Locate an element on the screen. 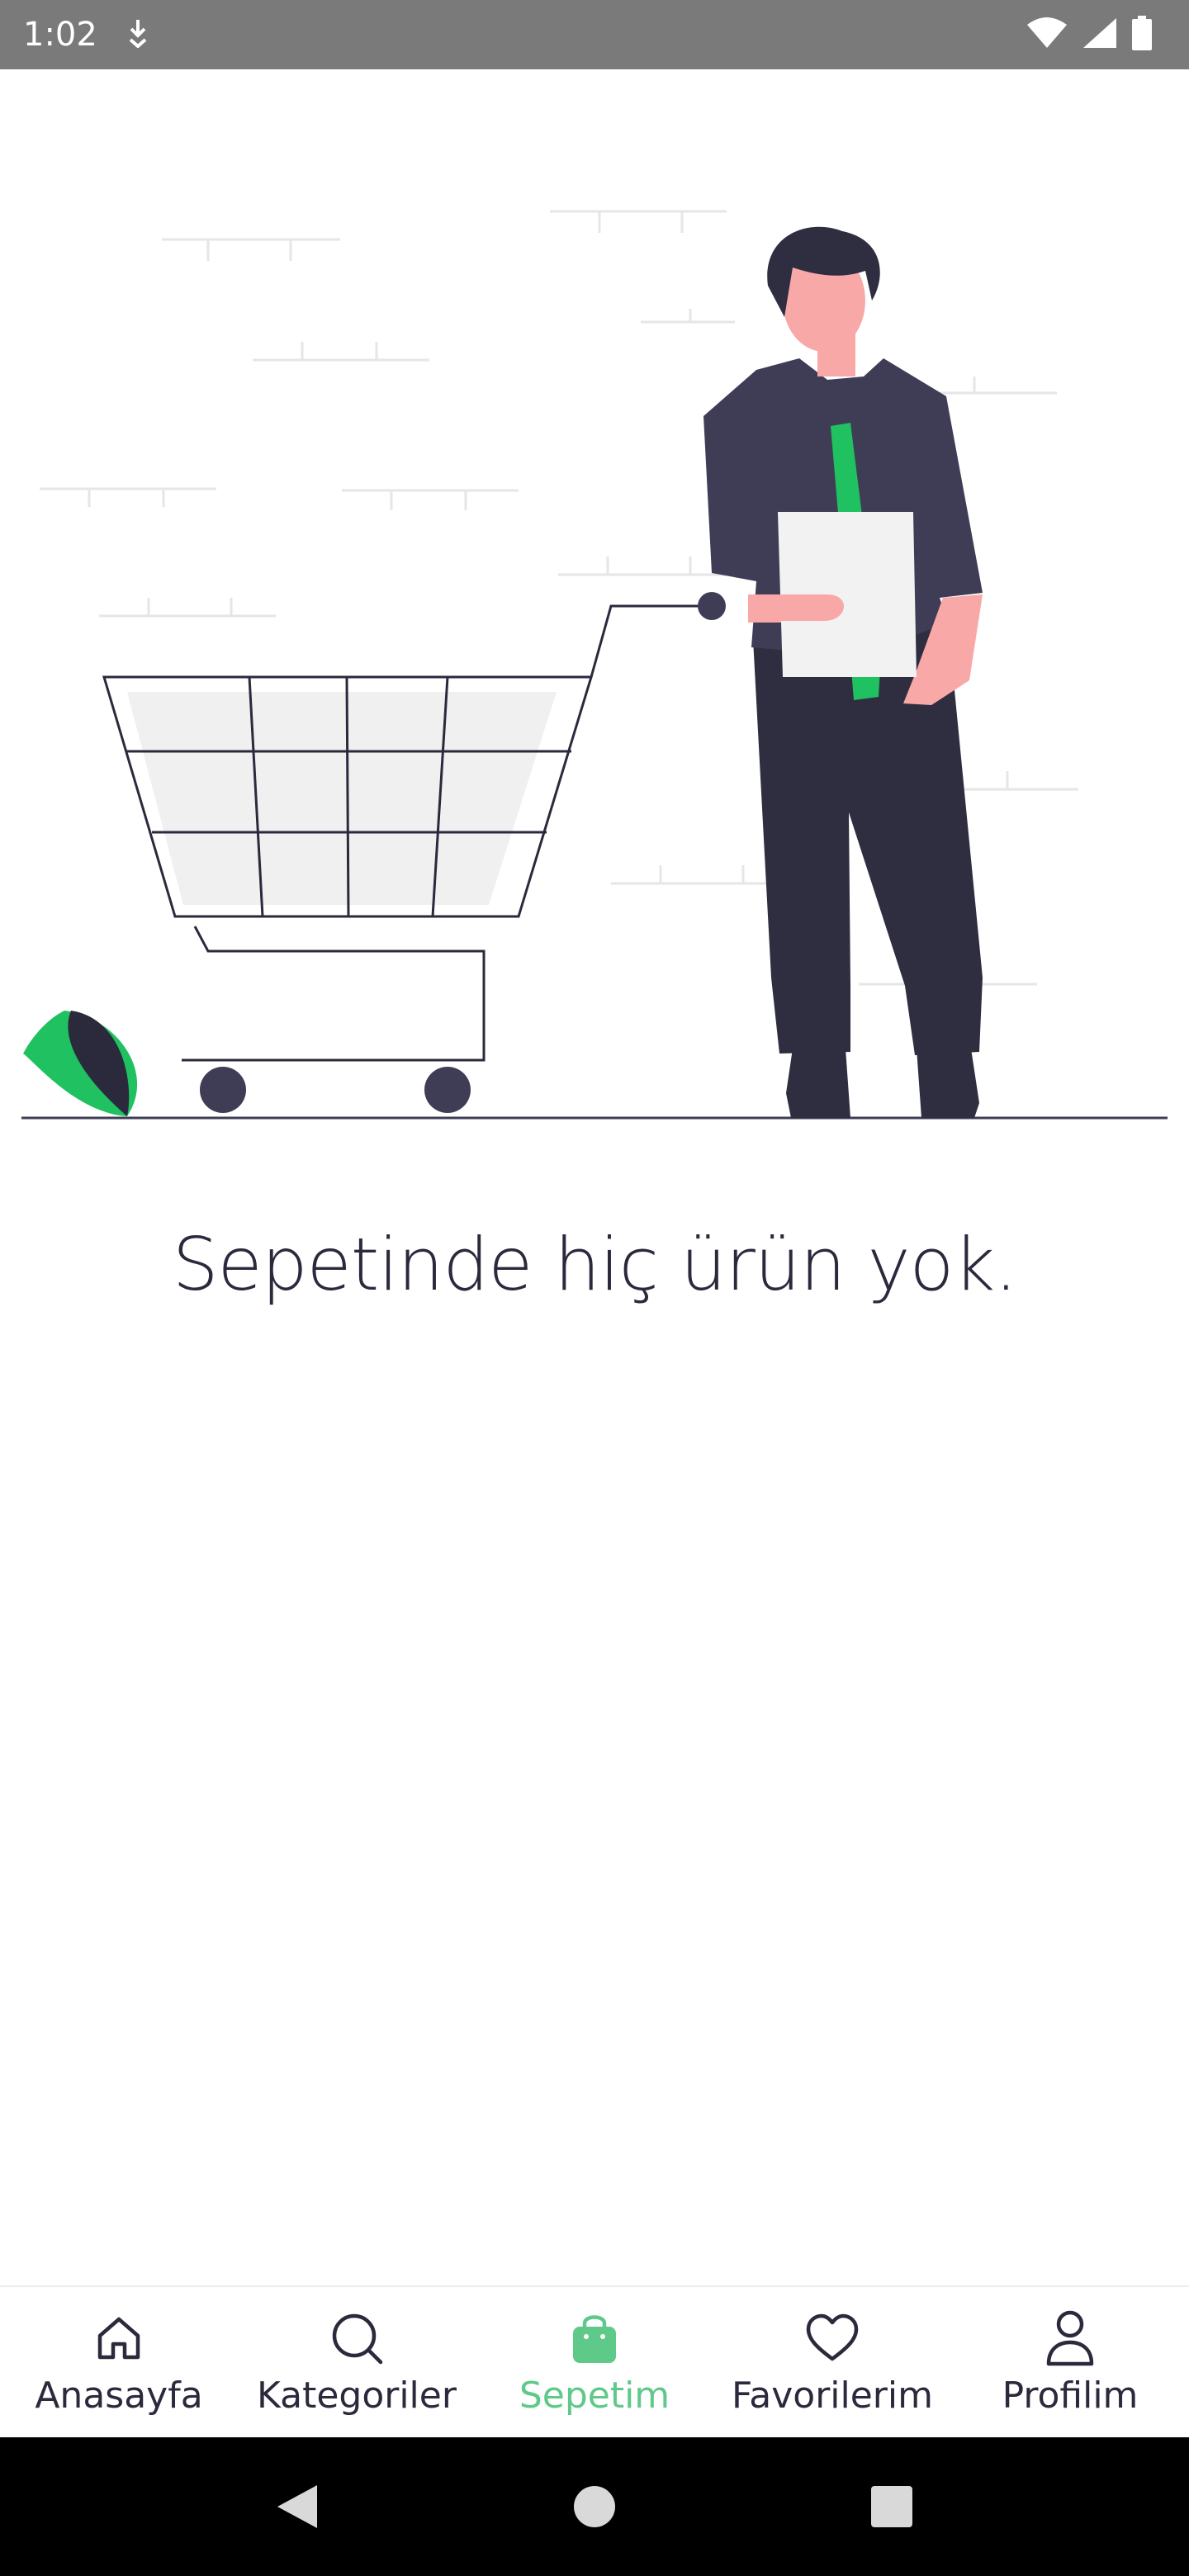 This screenshot has height=2576, width=1189. home-circle-icon is located at coordinates (594, 2506).